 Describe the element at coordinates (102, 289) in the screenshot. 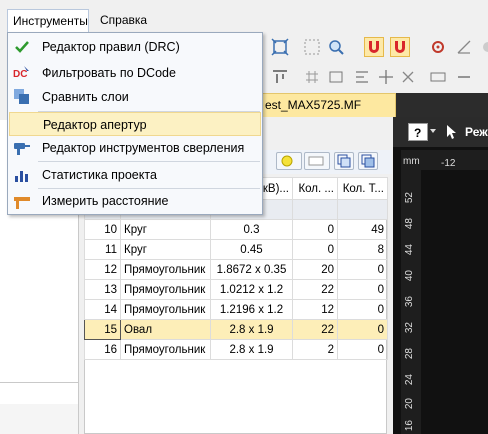

I see `cell-no: 13` at that location.